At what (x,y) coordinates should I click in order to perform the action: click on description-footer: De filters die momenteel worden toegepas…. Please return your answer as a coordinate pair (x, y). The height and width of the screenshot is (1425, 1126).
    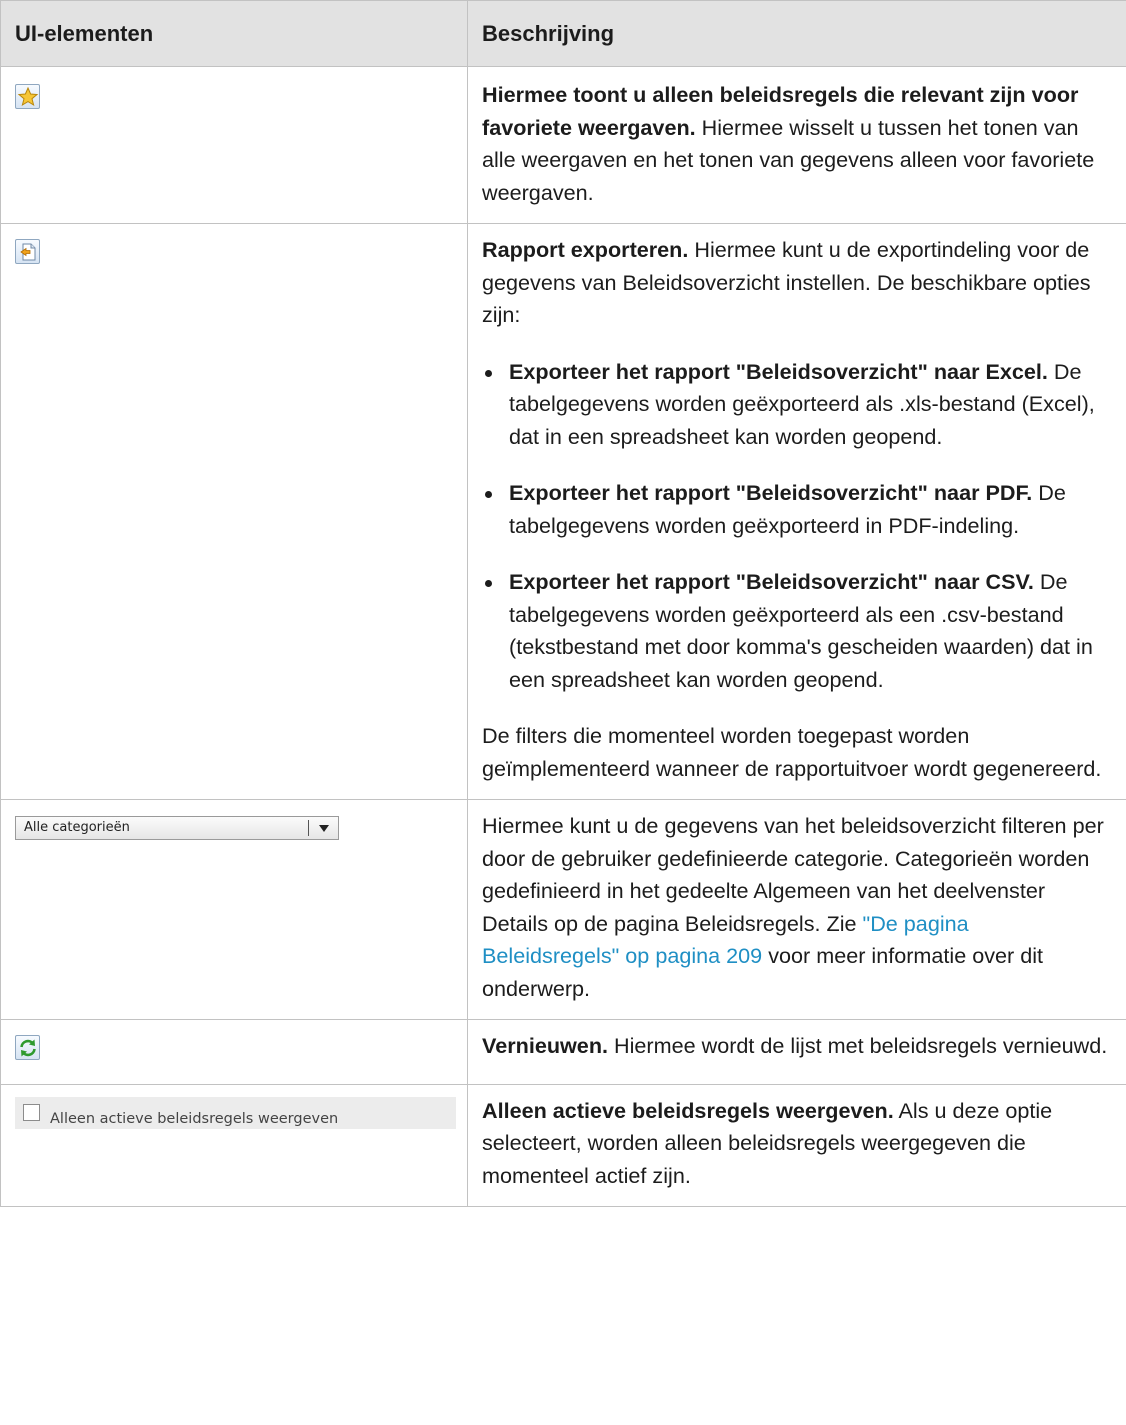
    Looking at the image, I should click on (792, 752).